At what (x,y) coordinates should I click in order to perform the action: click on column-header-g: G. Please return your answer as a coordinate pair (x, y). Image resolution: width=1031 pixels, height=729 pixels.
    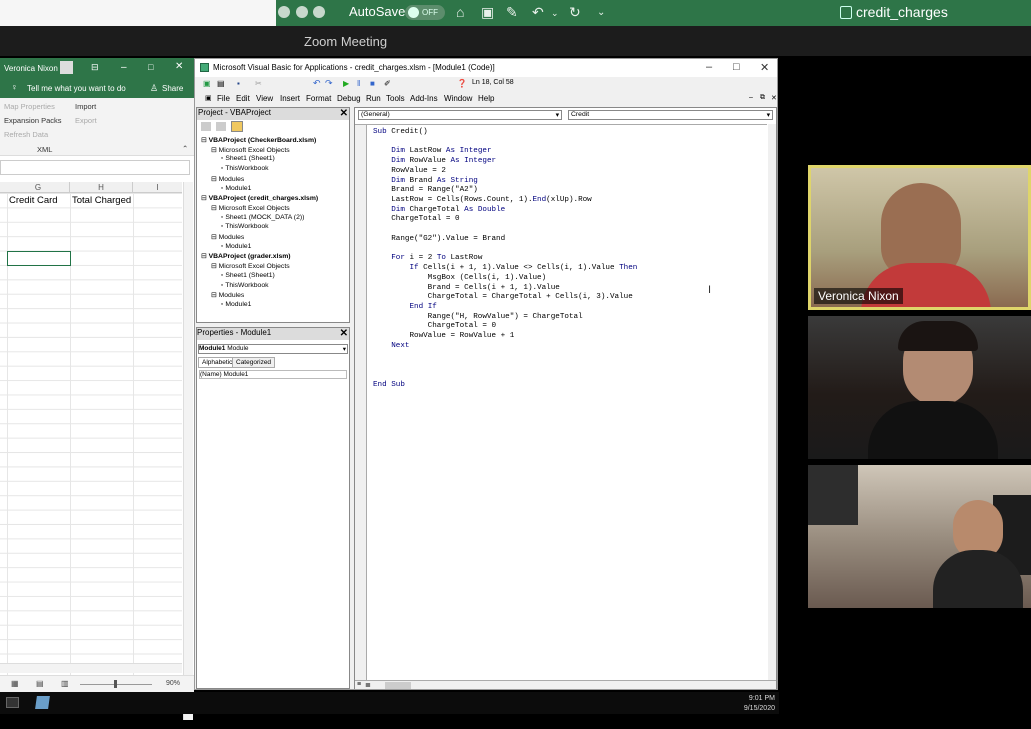
    Looking at the image, I should click on (38, 187).